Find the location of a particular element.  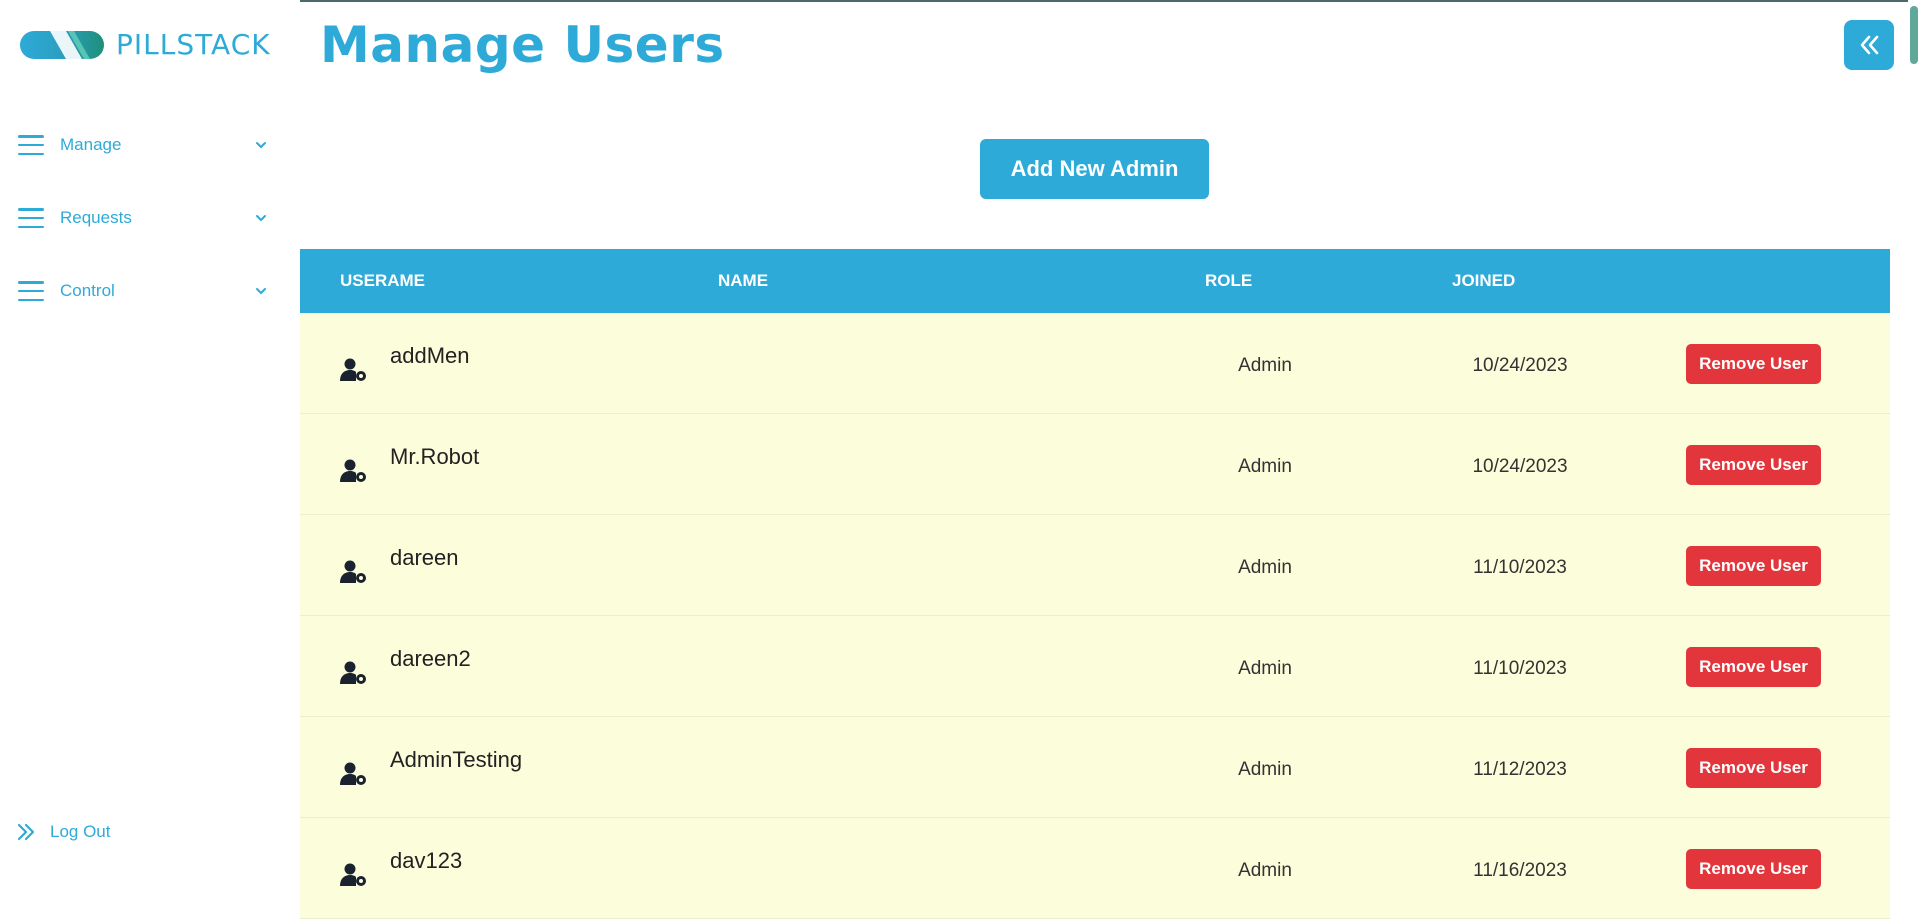

username-cell: AdminTesting is located at coordinates (456, 759).